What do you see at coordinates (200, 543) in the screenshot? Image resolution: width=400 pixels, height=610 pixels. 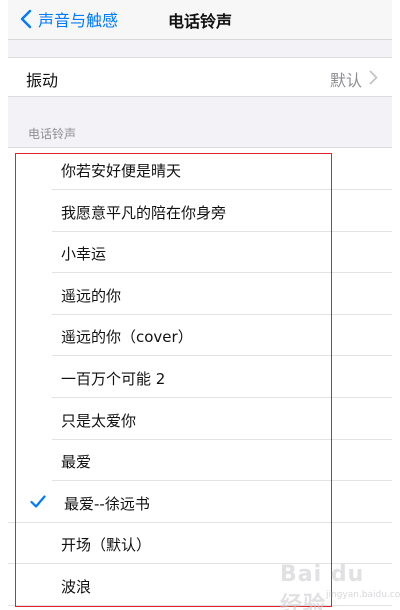 I see `ringtone-item: 开场（默认）` at bounding box center [200, 543].